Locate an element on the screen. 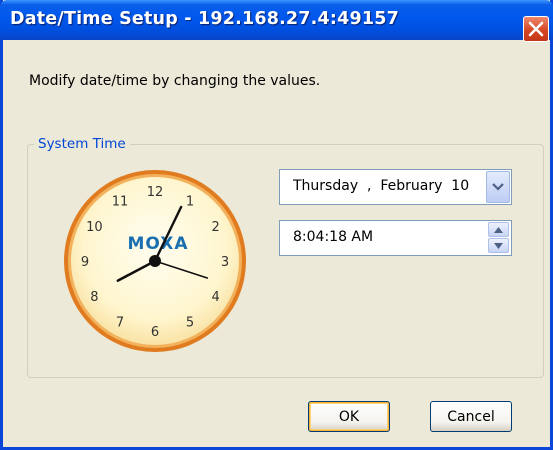 This screenshot has height=450, width=553. date-value: Thursday , February 10 is located at coordinates (381, 186).